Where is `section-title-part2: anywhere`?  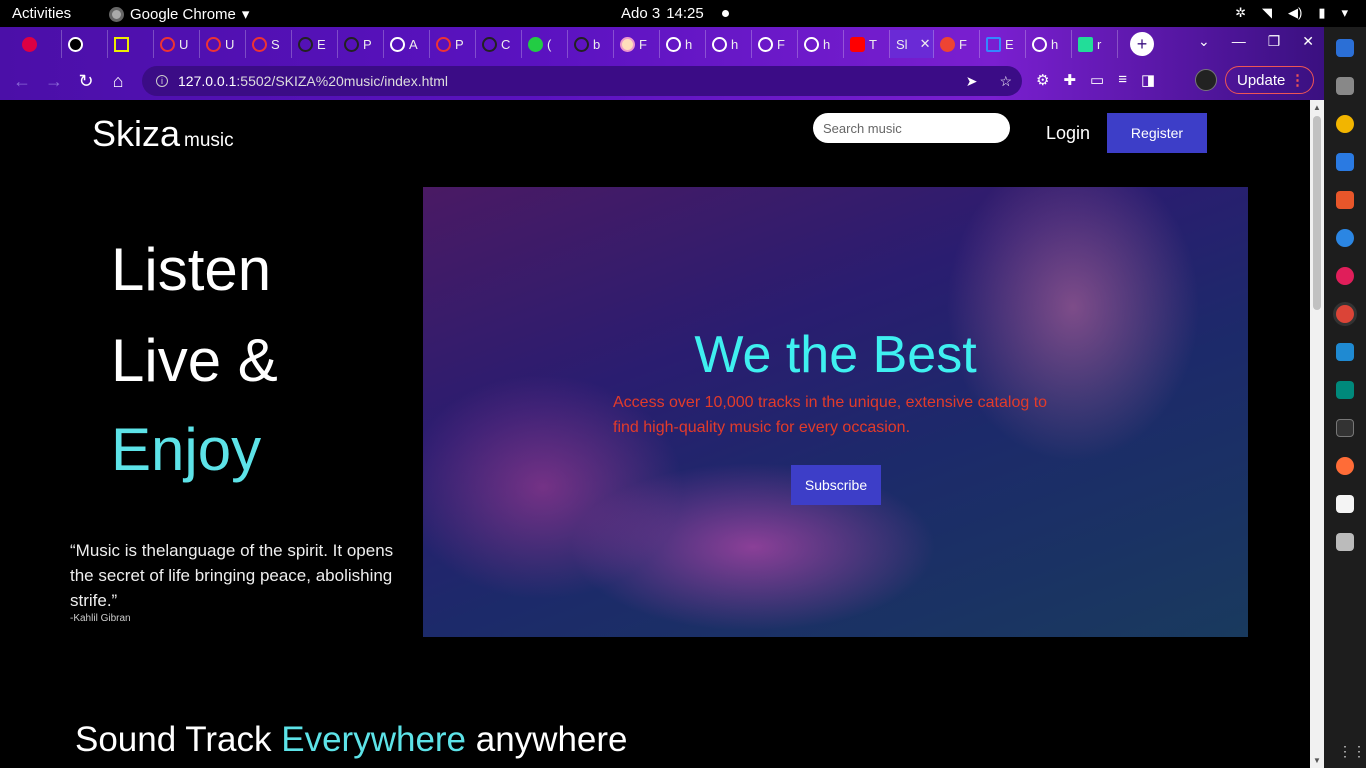 section-title-part2: anywhere is located at coordinates (547, 739).